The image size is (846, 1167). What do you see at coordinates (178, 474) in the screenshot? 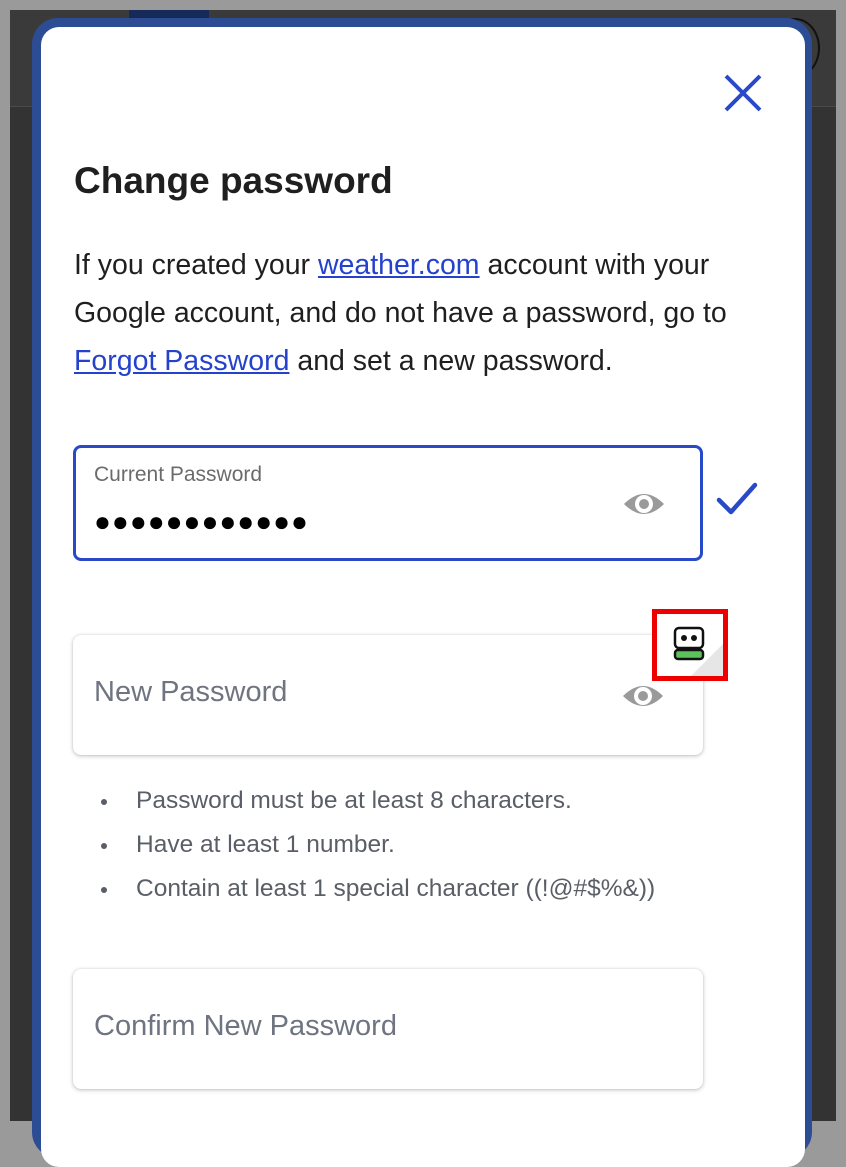
I see `current-password-label: Current Password` at bounding box center [178, 474].